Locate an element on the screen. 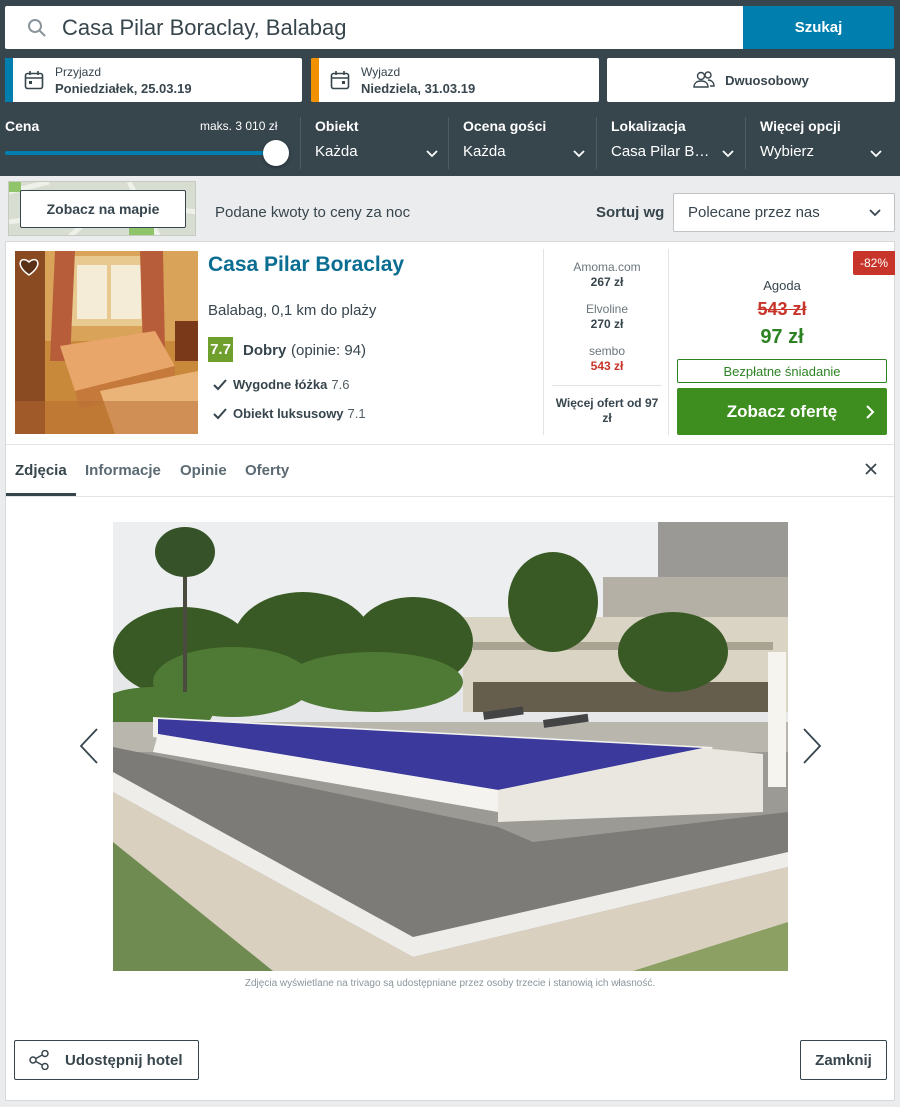  offer-site: Amoma.com is located at coordinates (607, 267).